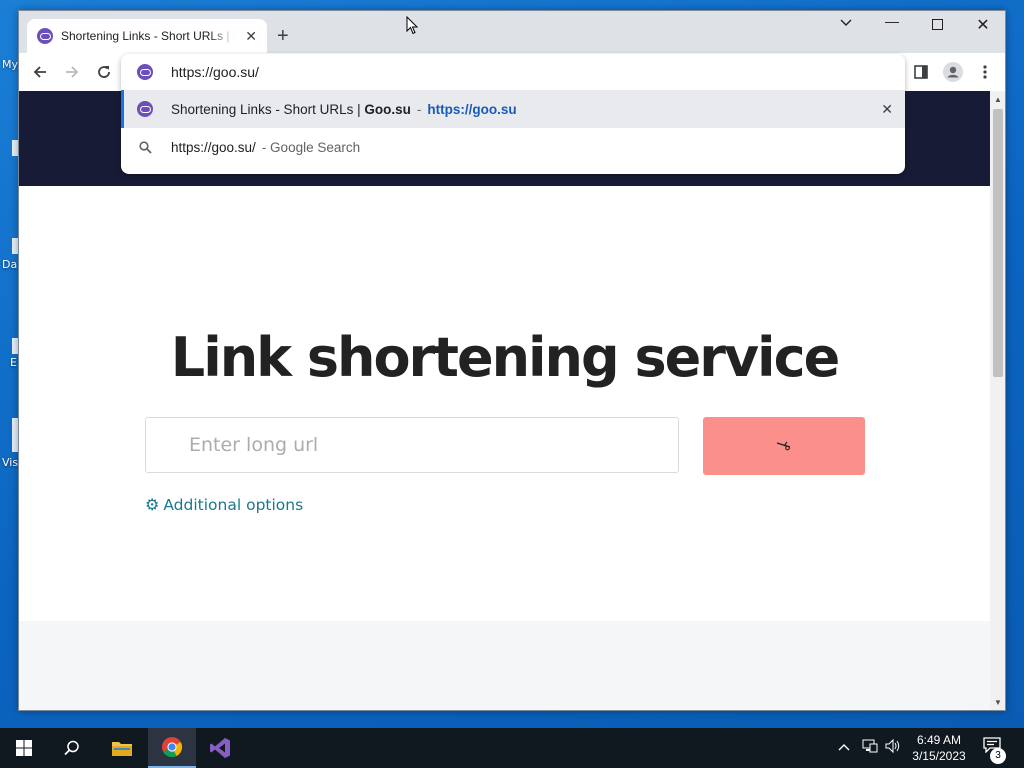 The image size is (1024, 768). Describe the element at coordinates (998, 99) in the screenshot. I see `scroll-up-icon: ▲` at that location.